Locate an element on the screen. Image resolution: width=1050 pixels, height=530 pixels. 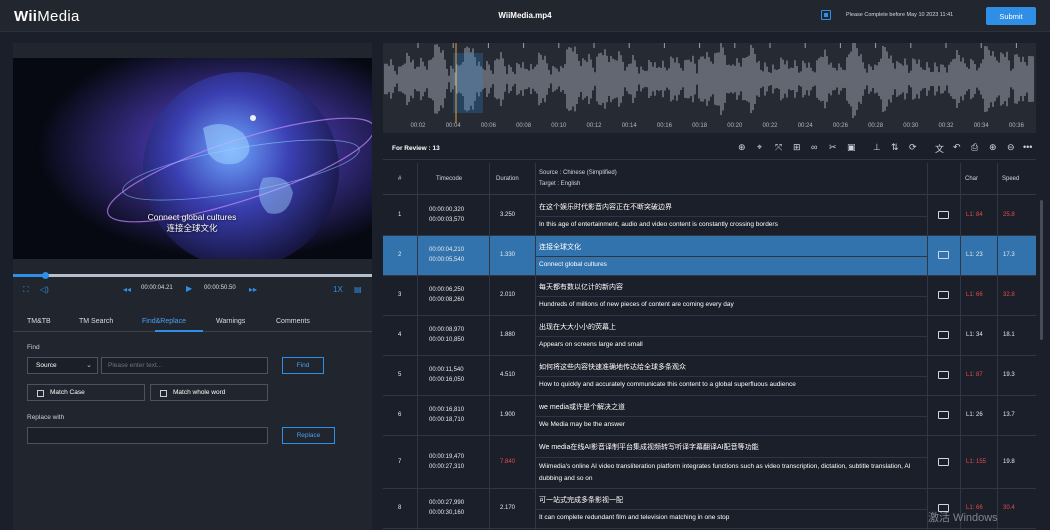
segment-duration: 2.010 is located at coordinates (508, 295).